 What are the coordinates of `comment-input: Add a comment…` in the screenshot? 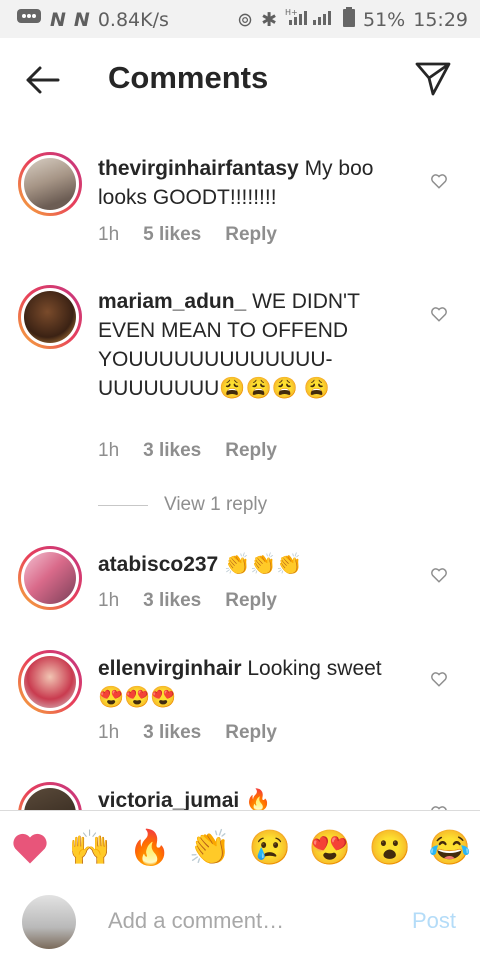 It's located at (196, 921).